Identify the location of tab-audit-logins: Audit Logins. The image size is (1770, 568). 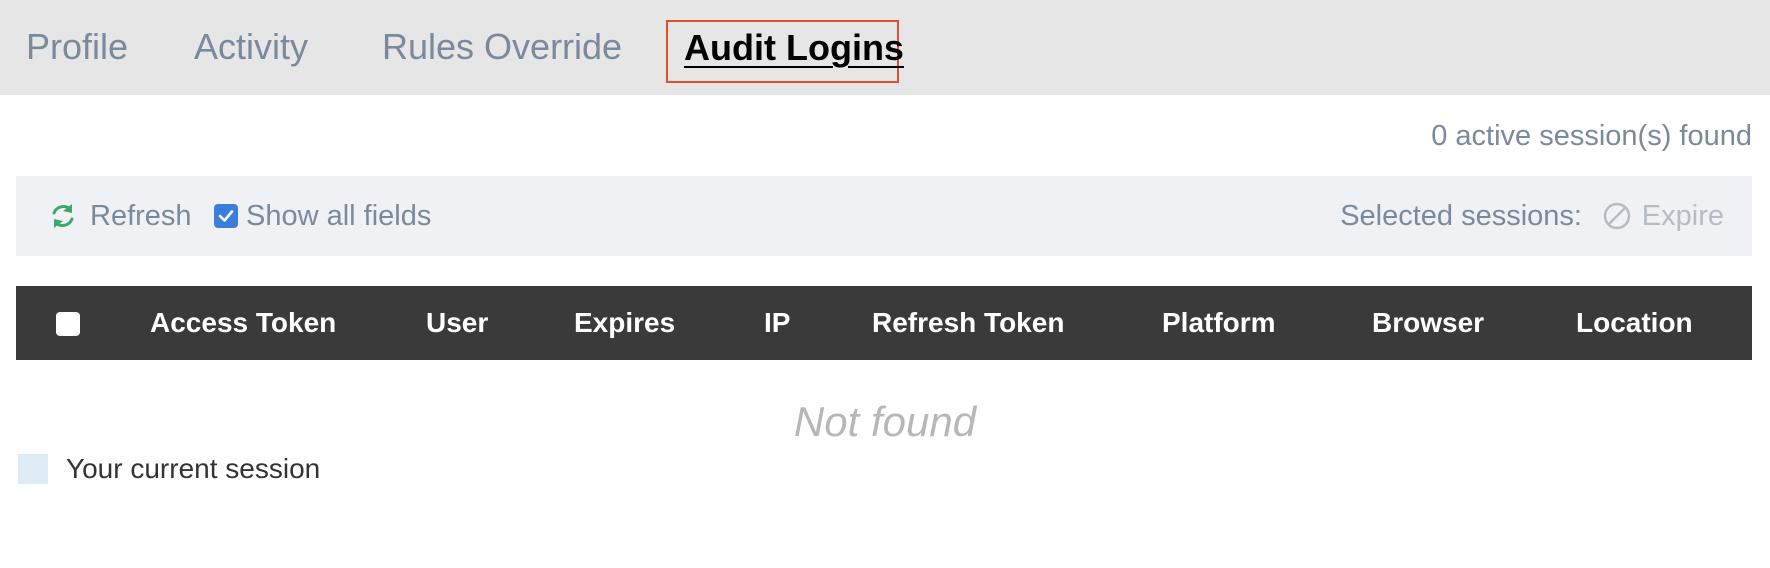
(785, 51).